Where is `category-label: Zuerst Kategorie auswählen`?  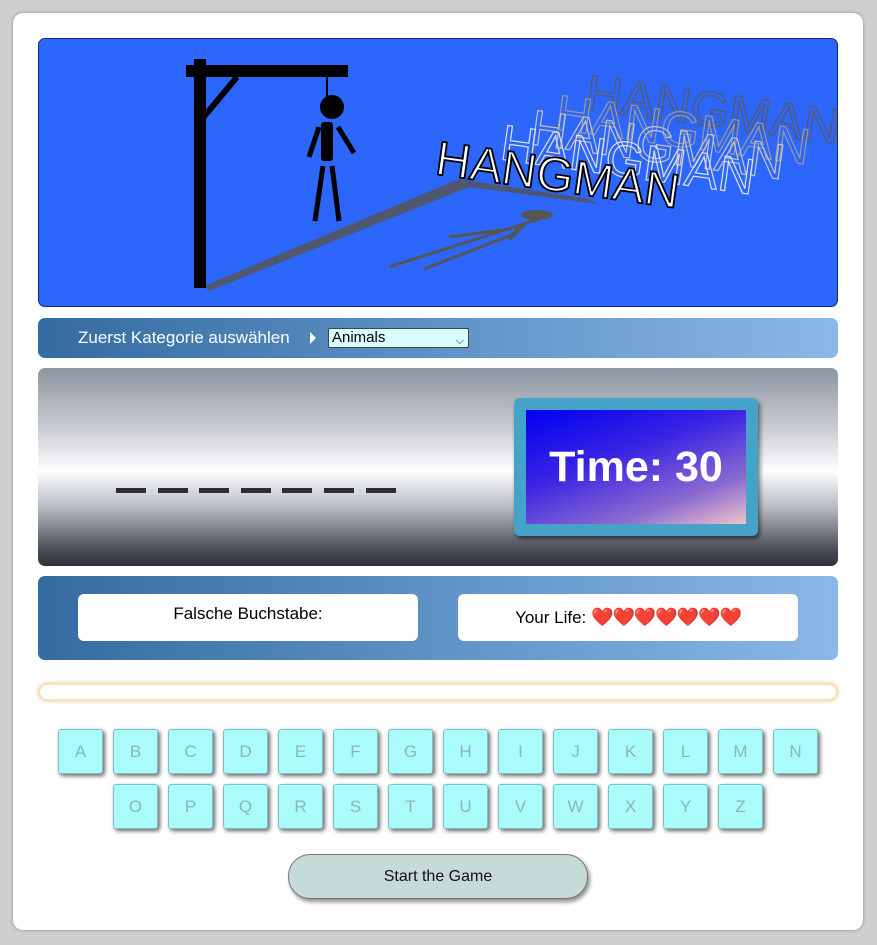
category-label: Zuerst Kategorie auswählen is located at coordinates (184, 337).